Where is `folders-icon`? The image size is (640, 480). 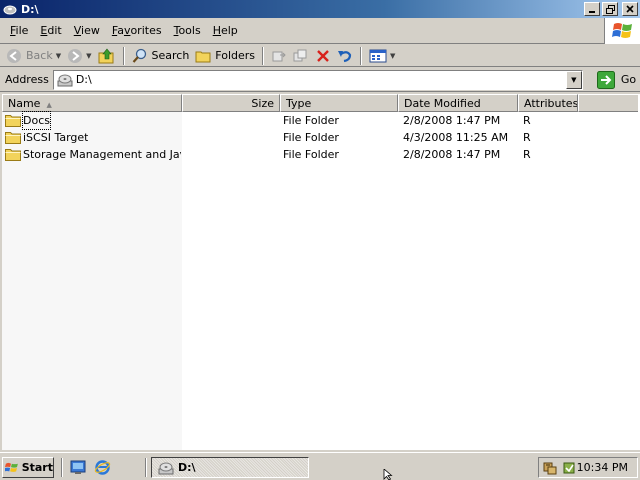
folders-icon is located at coordinates (203, 56).